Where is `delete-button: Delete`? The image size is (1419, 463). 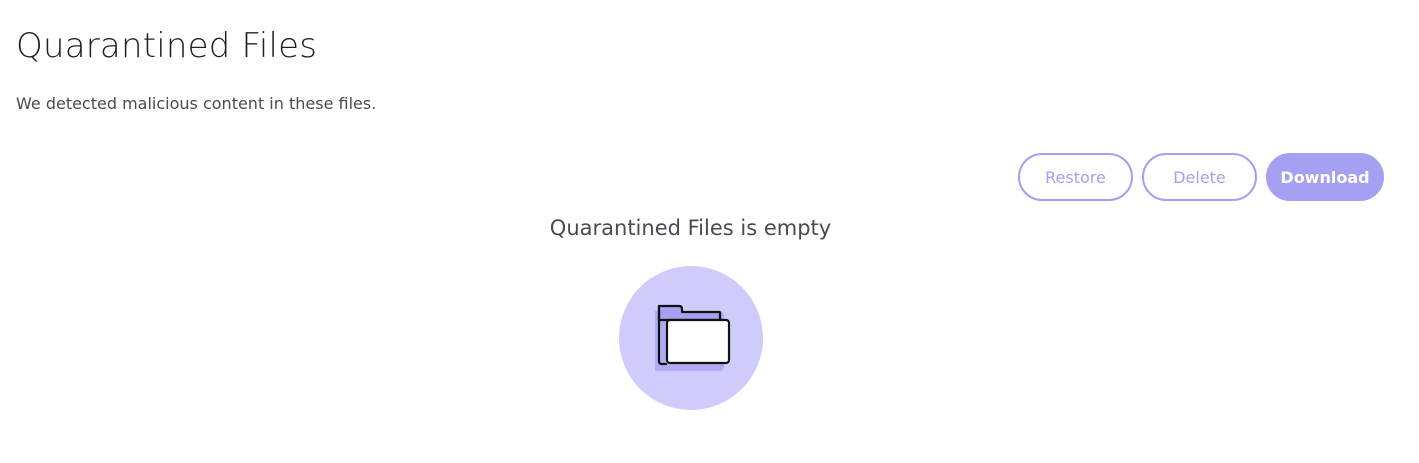 delete-button: Delete is located at coordinates (1199, 177).